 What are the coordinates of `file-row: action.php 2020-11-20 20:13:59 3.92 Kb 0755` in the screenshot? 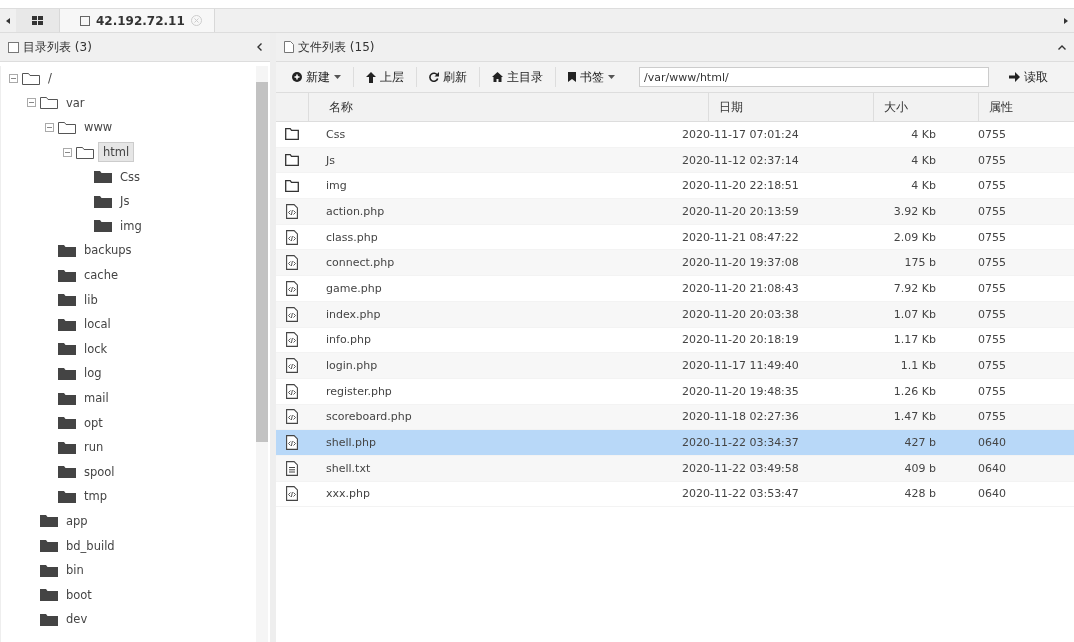 It's located at (675, 212).